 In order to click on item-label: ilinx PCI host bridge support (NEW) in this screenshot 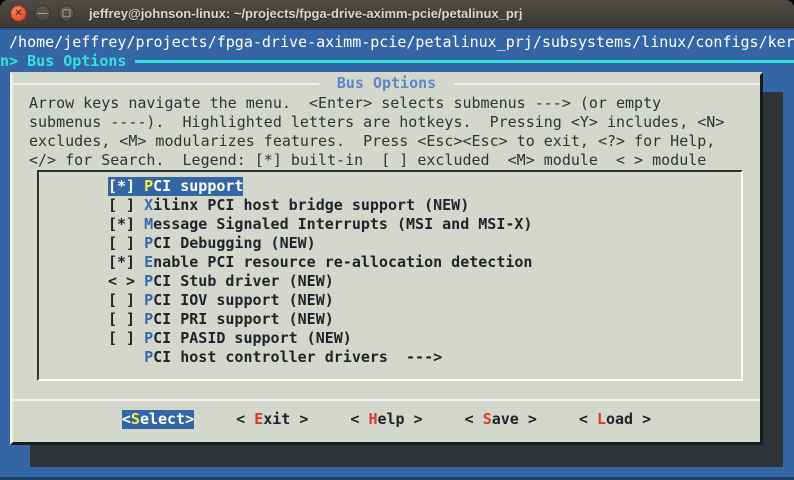, I will do `click(311, 205)`.